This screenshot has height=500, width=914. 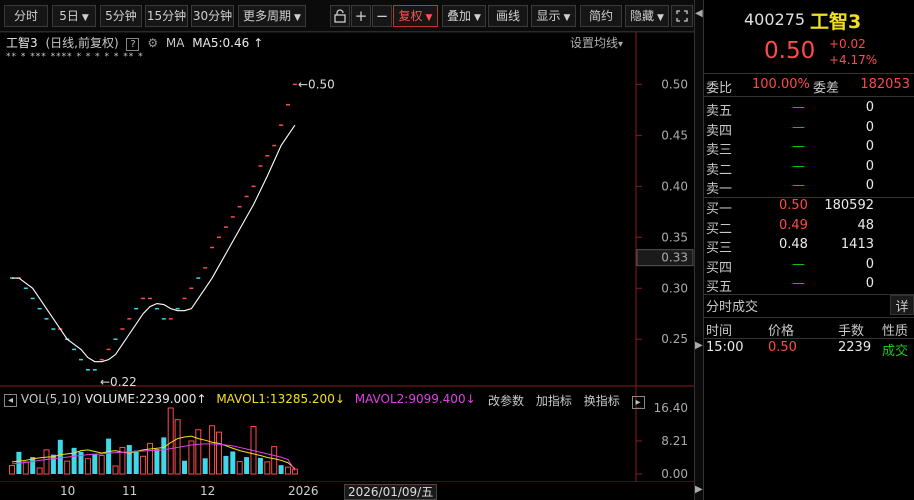 I want to click on buy-level-price: —, so click(x=798, y=264).